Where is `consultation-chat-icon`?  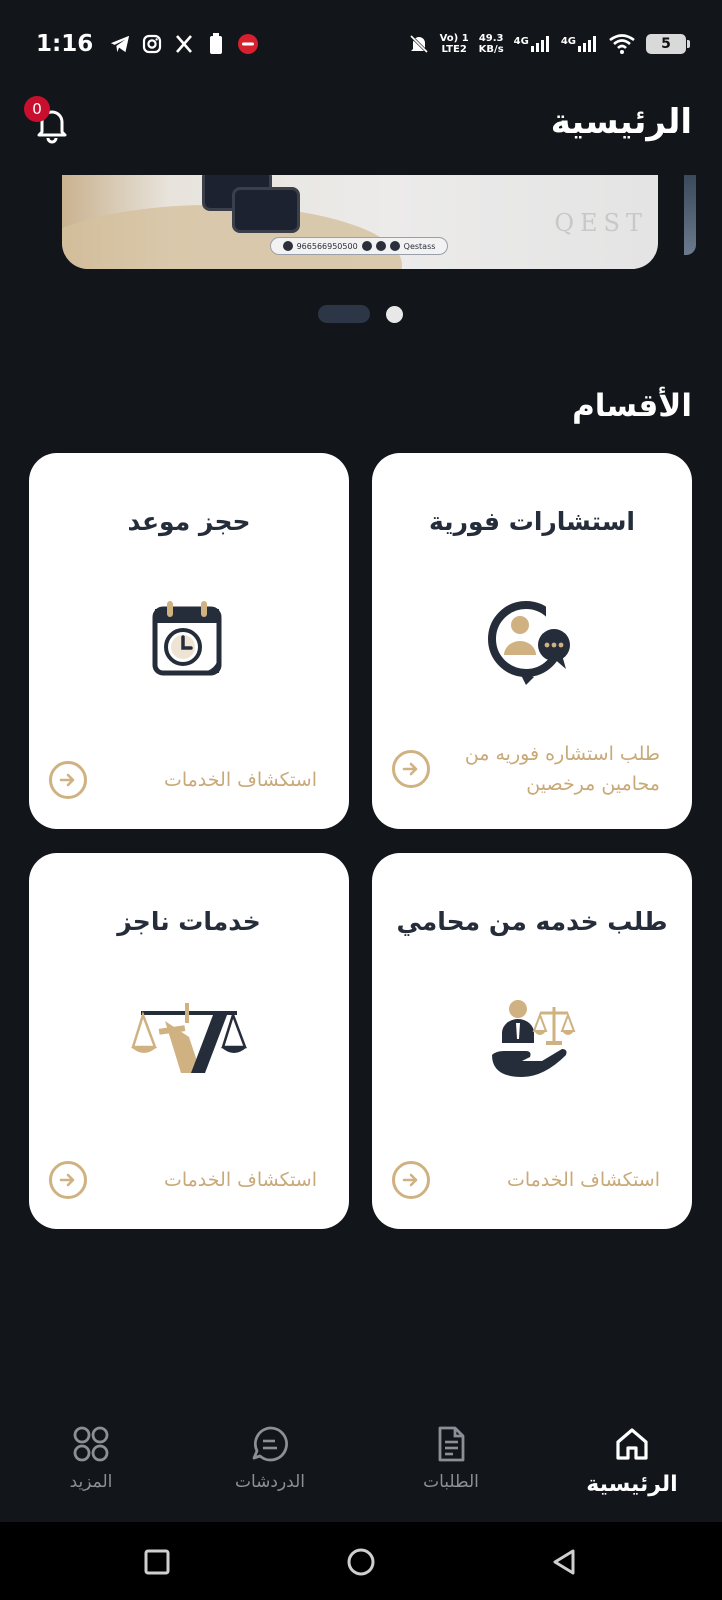 consultation-chat-icon is located at coordinates (534, 643).